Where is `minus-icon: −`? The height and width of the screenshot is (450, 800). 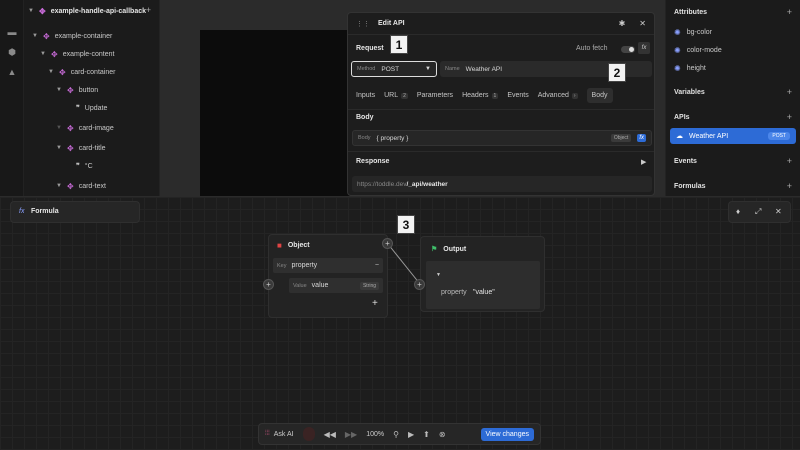
minus-icon: − is located at coordinates (377, 265).